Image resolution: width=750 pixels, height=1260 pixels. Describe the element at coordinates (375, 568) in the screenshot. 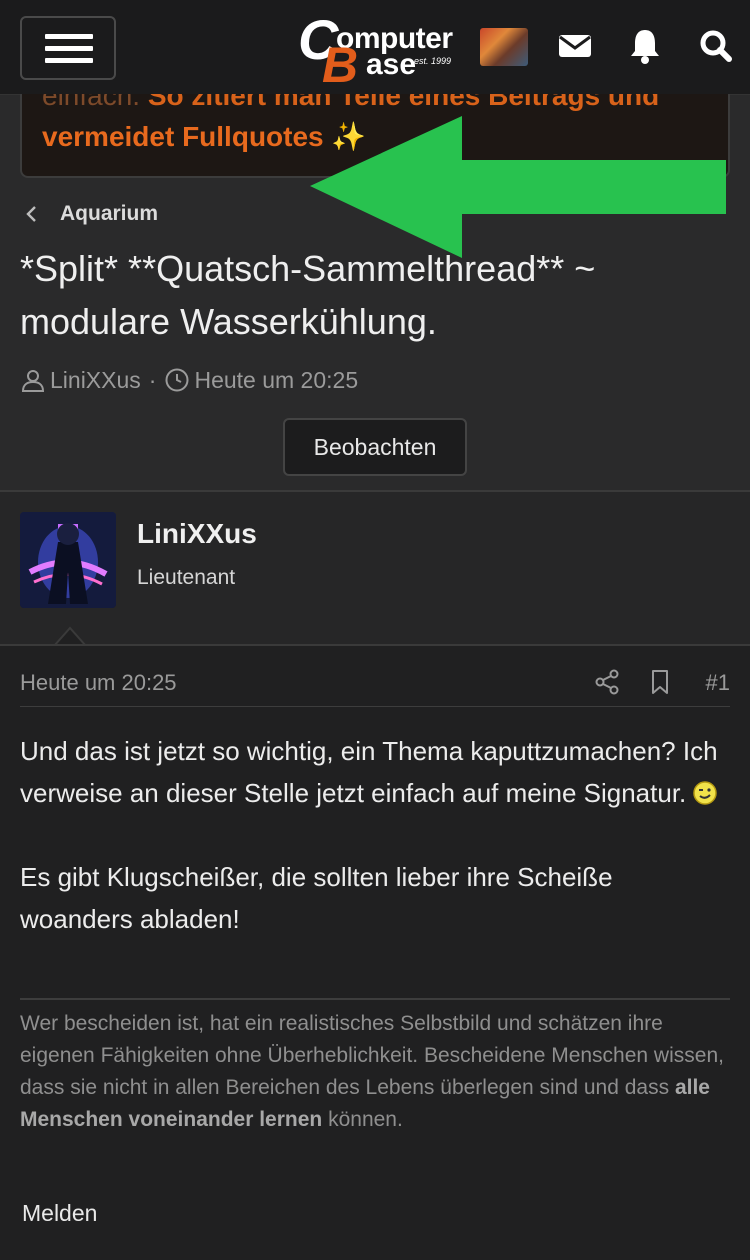

I see `post-user-block: LiniXXus Lieutenant` at that location.